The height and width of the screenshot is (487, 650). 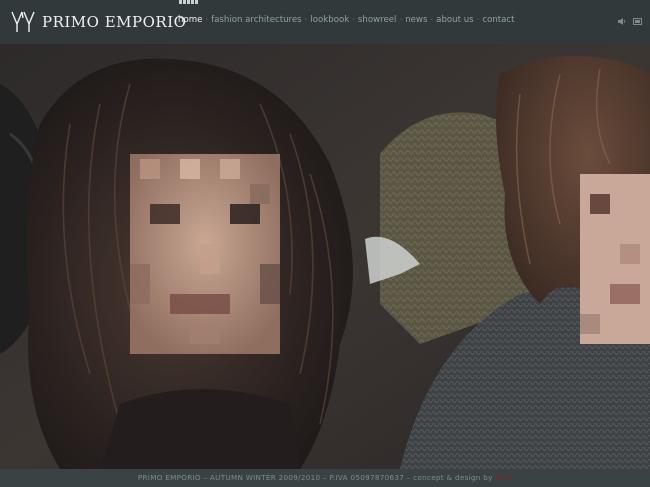 I want to click on nav-item-showreel: showreel, so click(x=377, y=20).